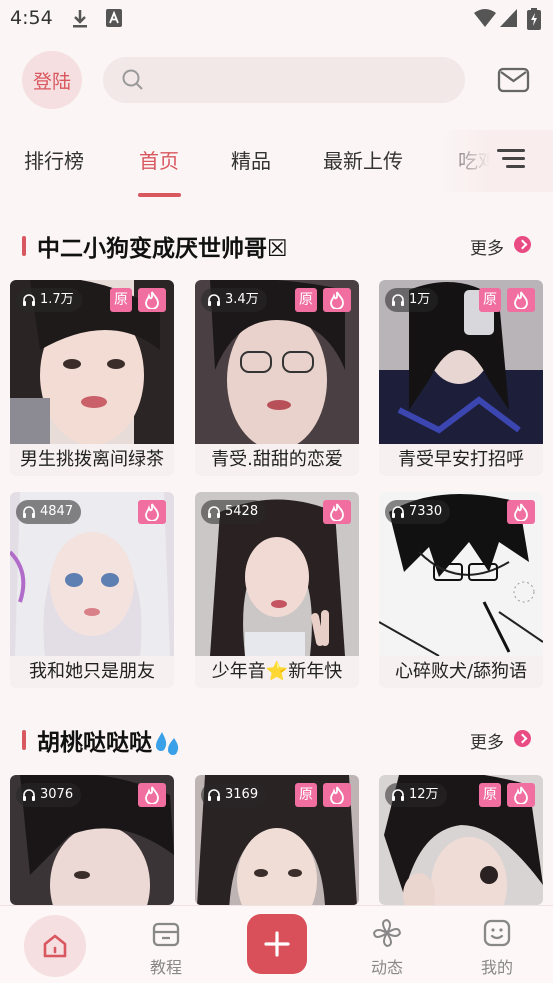 This screenshot has height=983, width=553. I want to click on mail-icon, so click(514, 80).